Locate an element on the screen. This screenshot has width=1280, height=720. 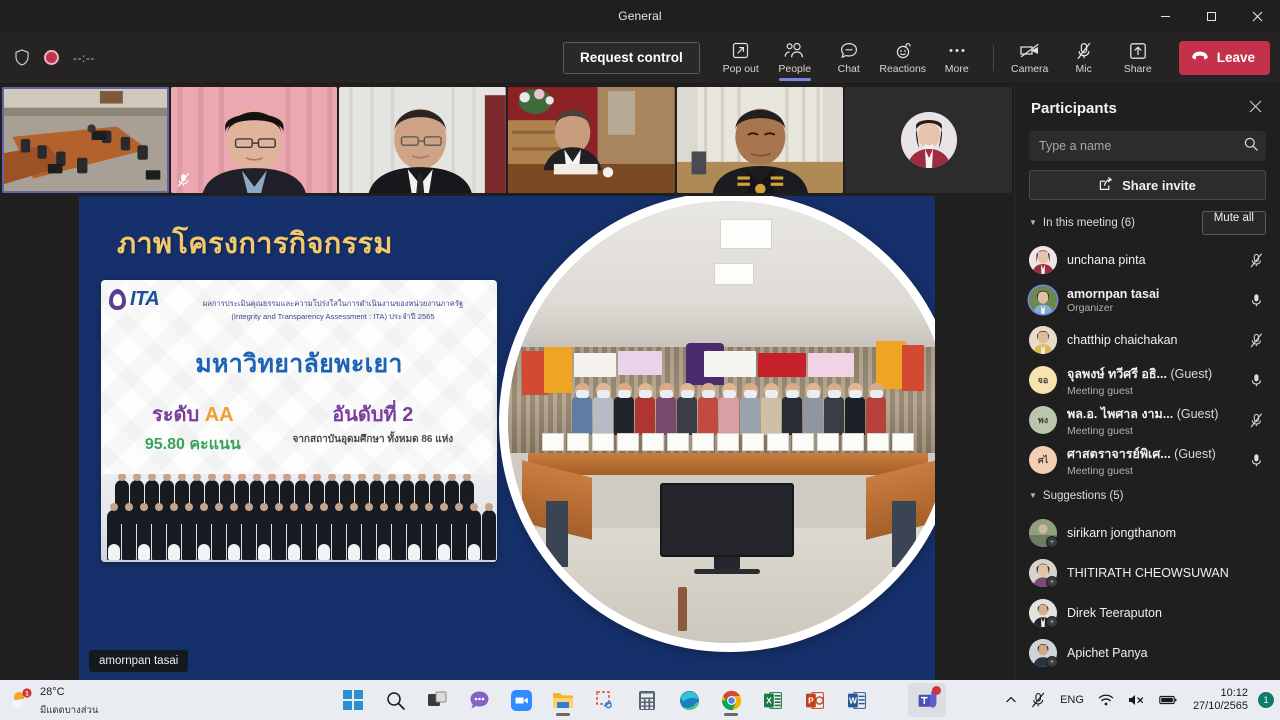
request-control-button: Request control is located at coordinates (631, 57).